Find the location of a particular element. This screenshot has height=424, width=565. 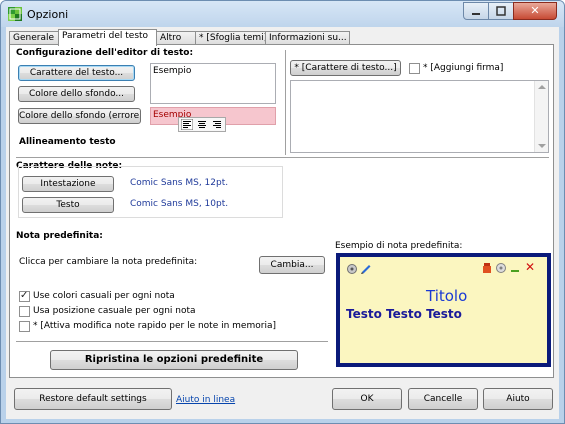

tab-sfoglia-temi: * [Sfoglia temi] is located at coordinates (231, 38).